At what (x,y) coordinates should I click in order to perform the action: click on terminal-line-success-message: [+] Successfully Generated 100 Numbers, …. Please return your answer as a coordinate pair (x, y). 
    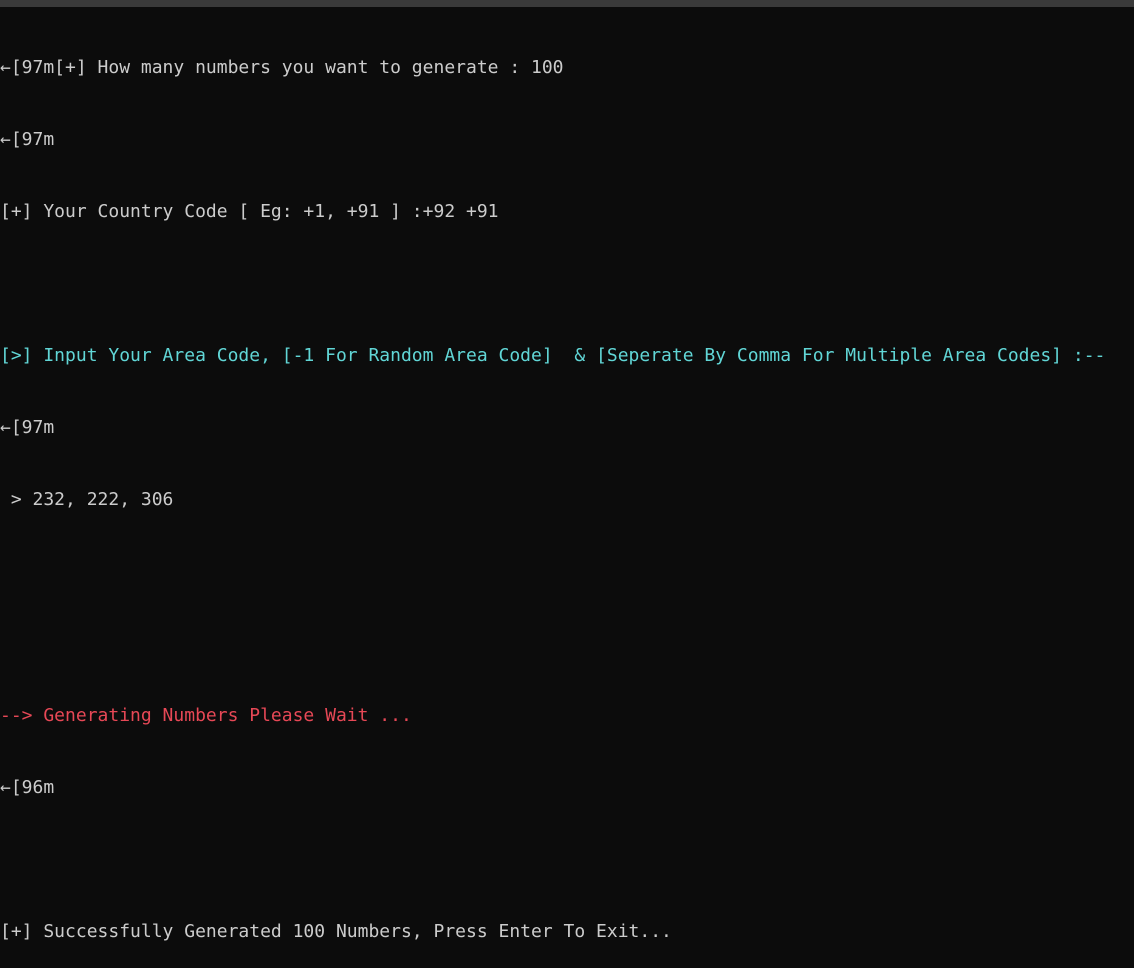
    Looking at the image, I should click on (336, 931).